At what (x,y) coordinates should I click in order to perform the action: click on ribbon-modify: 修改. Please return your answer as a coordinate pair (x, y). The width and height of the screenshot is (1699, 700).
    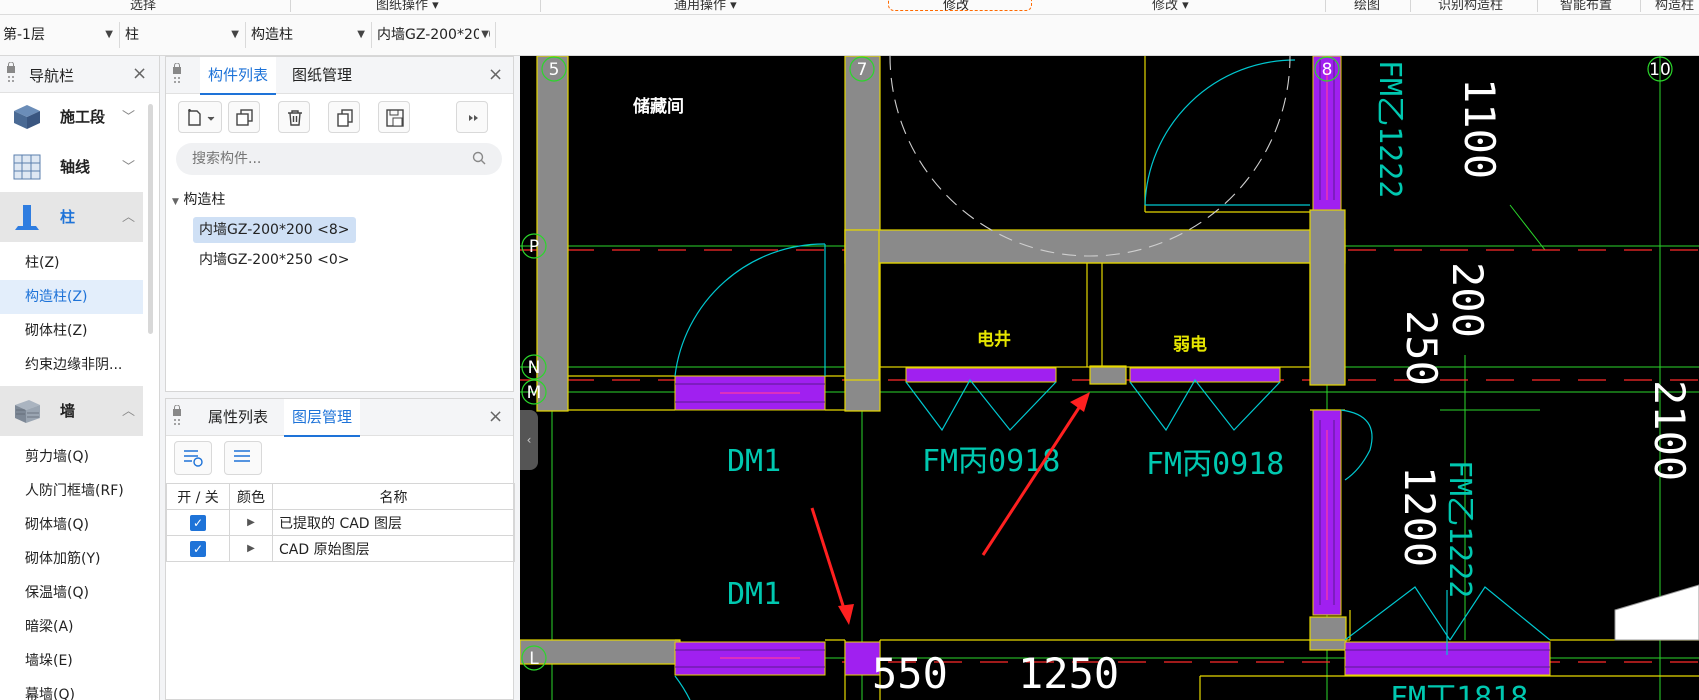
    Looking at the image, I should click on (956, 6).